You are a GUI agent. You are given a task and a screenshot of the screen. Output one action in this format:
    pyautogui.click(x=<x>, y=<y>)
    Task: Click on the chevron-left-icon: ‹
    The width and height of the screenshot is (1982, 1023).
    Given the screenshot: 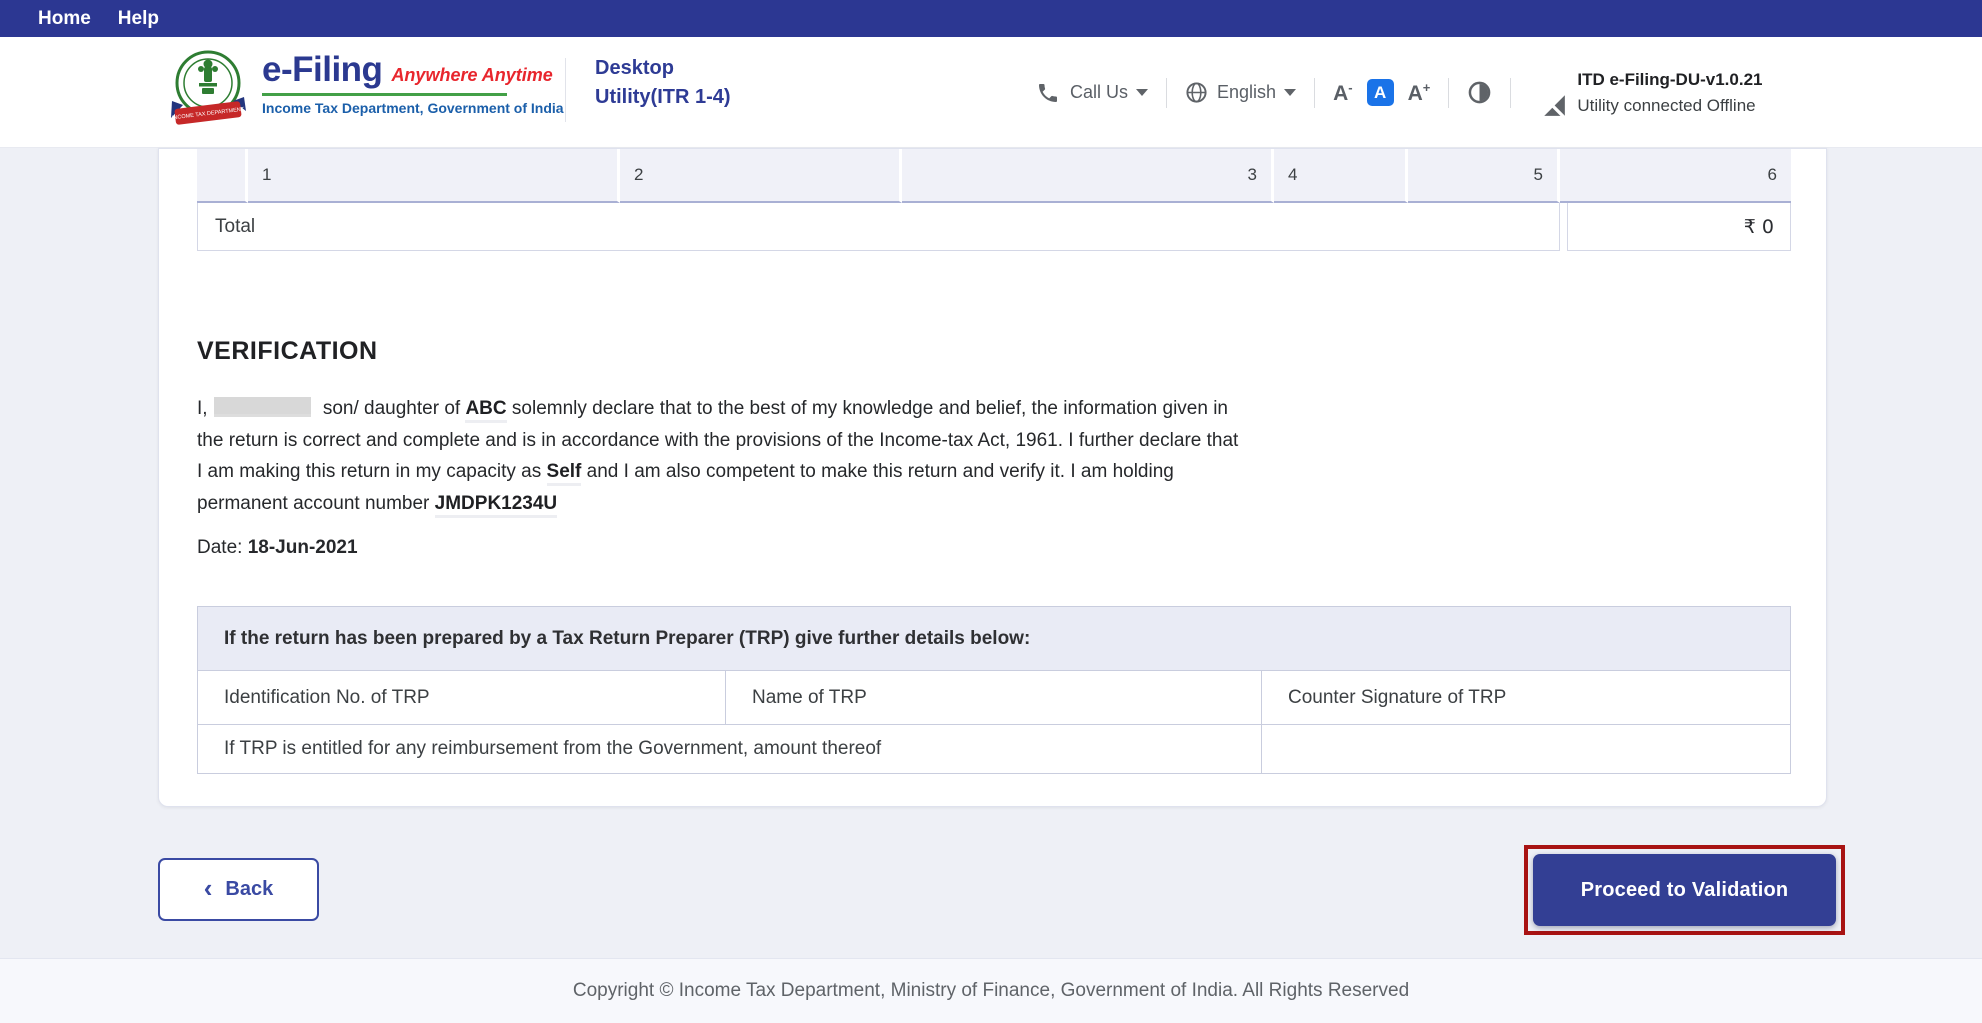 What is the action you would take?
    pyautogui.click(x=208, y=888)
    